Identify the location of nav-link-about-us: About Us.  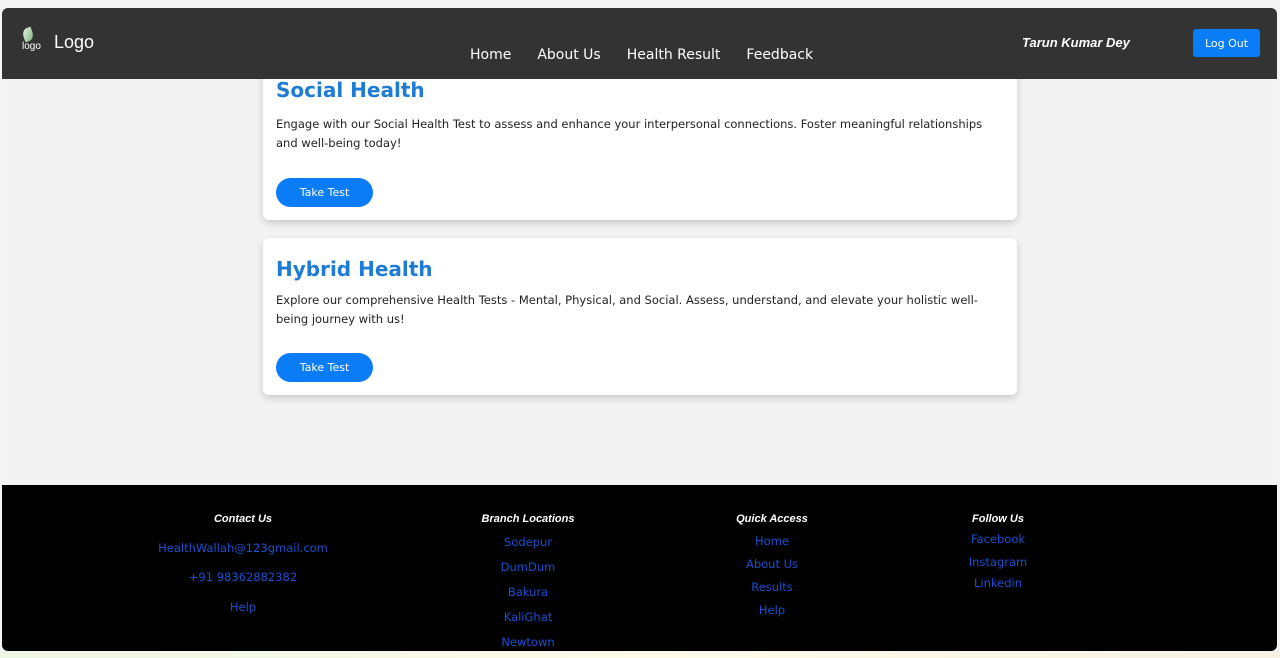
(568, 55).